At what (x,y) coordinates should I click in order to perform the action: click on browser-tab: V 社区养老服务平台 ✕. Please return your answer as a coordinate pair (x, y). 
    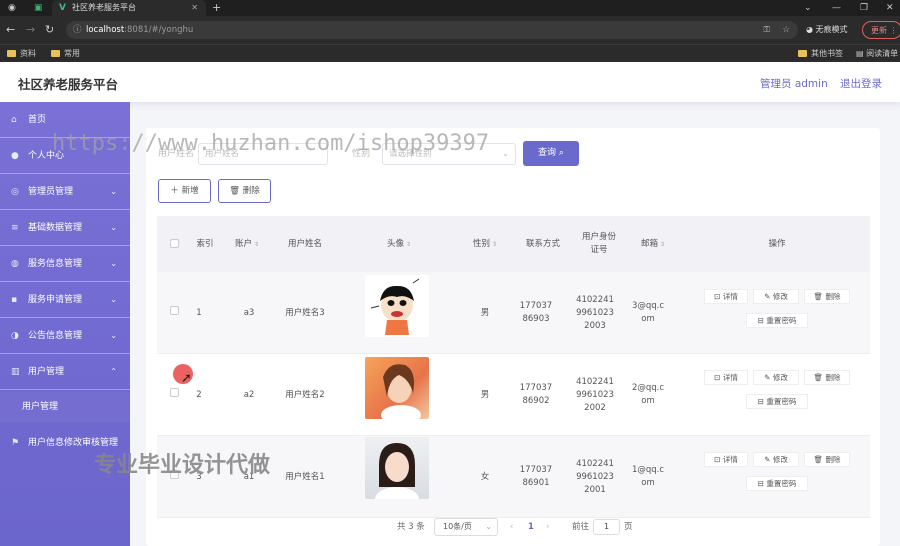
    Looking at the image, I should click on (129, 8).